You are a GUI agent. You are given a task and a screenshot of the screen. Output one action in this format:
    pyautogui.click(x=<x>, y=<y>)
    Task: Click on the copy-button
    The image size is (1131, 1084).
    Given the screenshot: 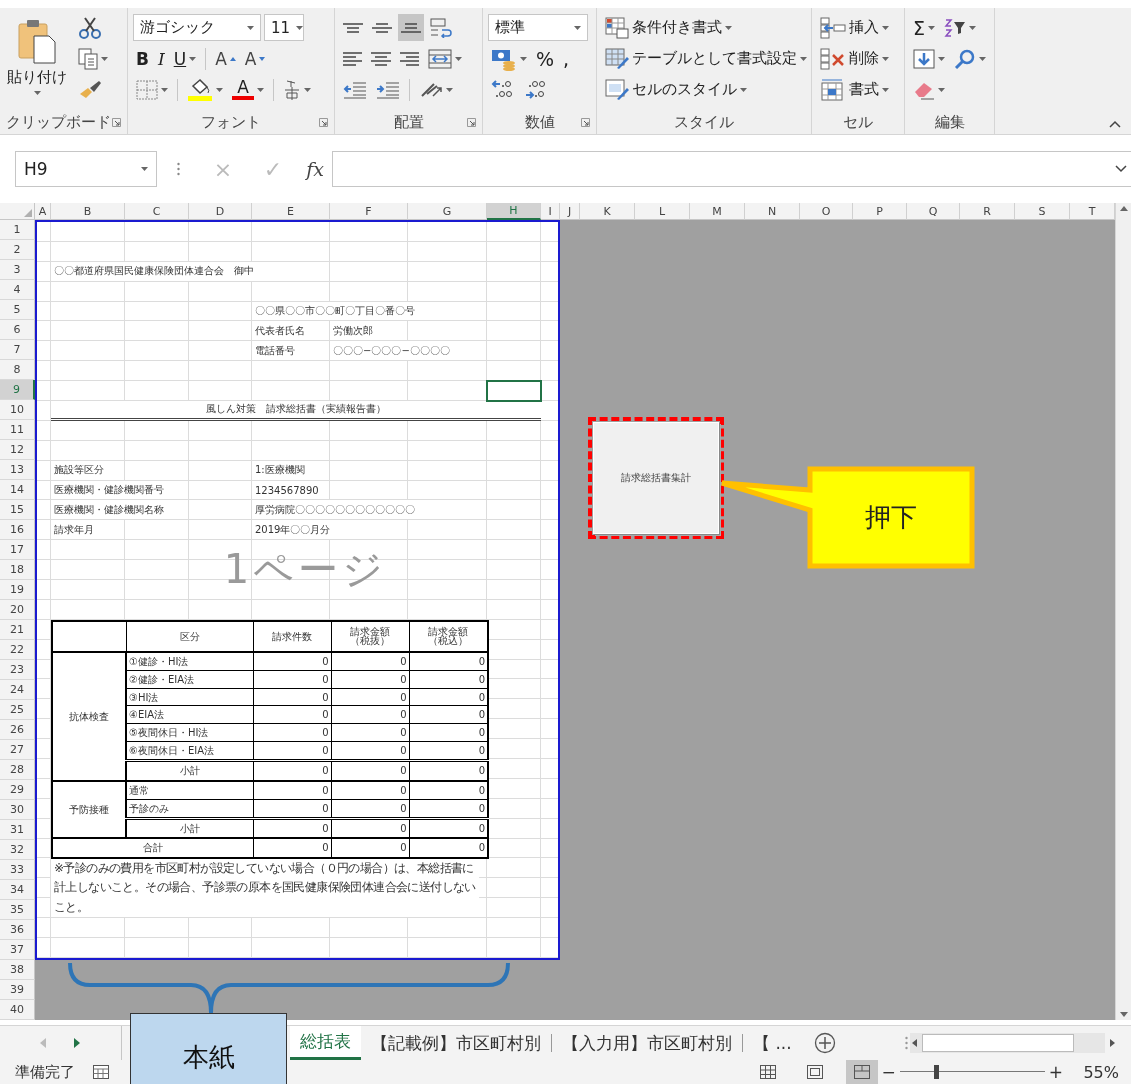 What is the action you would take?
    pyautogui.click(x=93, y=58)
    